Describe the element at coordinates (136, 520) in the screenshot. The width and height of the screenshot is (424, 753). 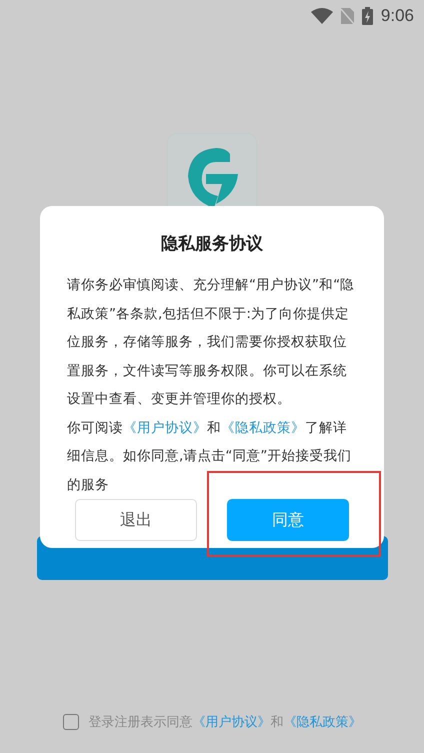
I see `exit-button: 退出` at that location.